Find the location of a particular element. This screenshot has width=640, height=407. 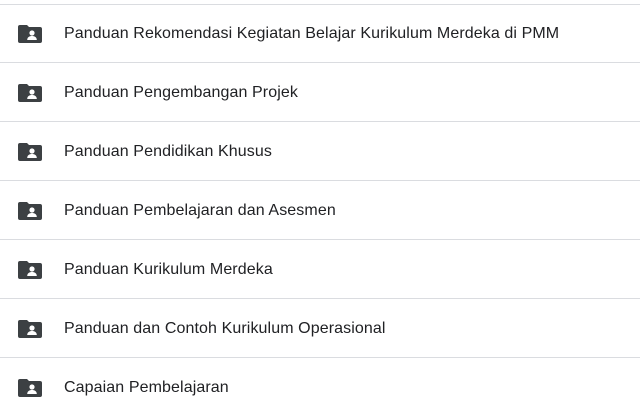

folder-name: Panduan Kurikulum Merdeka is located at coordinates (168, 269).